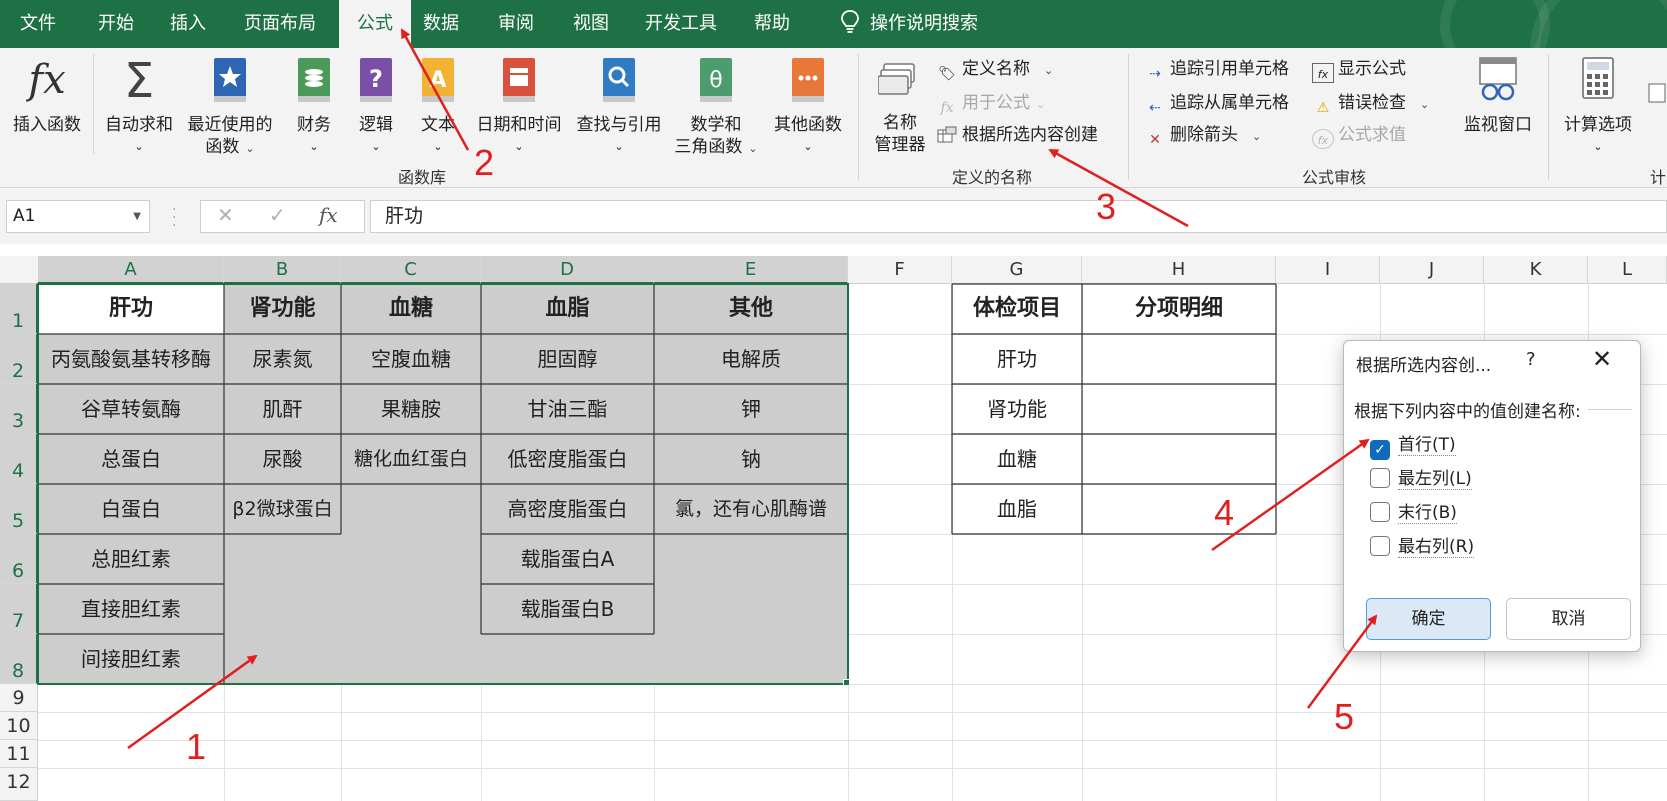  Describe the element at coordinates (196, 746) in the screenshot. I see `annotation-number-1: 1` at that location.